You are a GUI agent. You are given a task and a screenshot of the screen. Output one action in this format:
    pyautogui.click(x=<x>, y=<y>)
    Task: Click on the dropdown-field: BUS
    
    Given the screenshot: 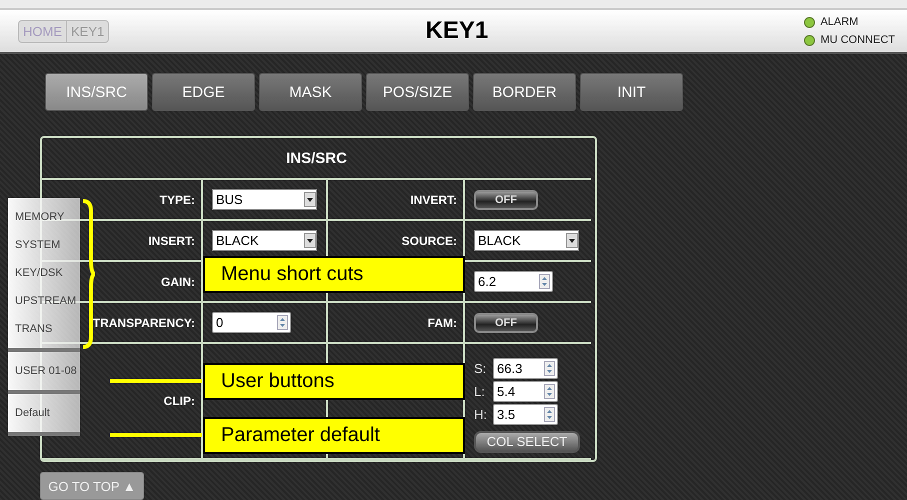 What is the action you would take?
    pyautogui.click(x=264, y=199)
    